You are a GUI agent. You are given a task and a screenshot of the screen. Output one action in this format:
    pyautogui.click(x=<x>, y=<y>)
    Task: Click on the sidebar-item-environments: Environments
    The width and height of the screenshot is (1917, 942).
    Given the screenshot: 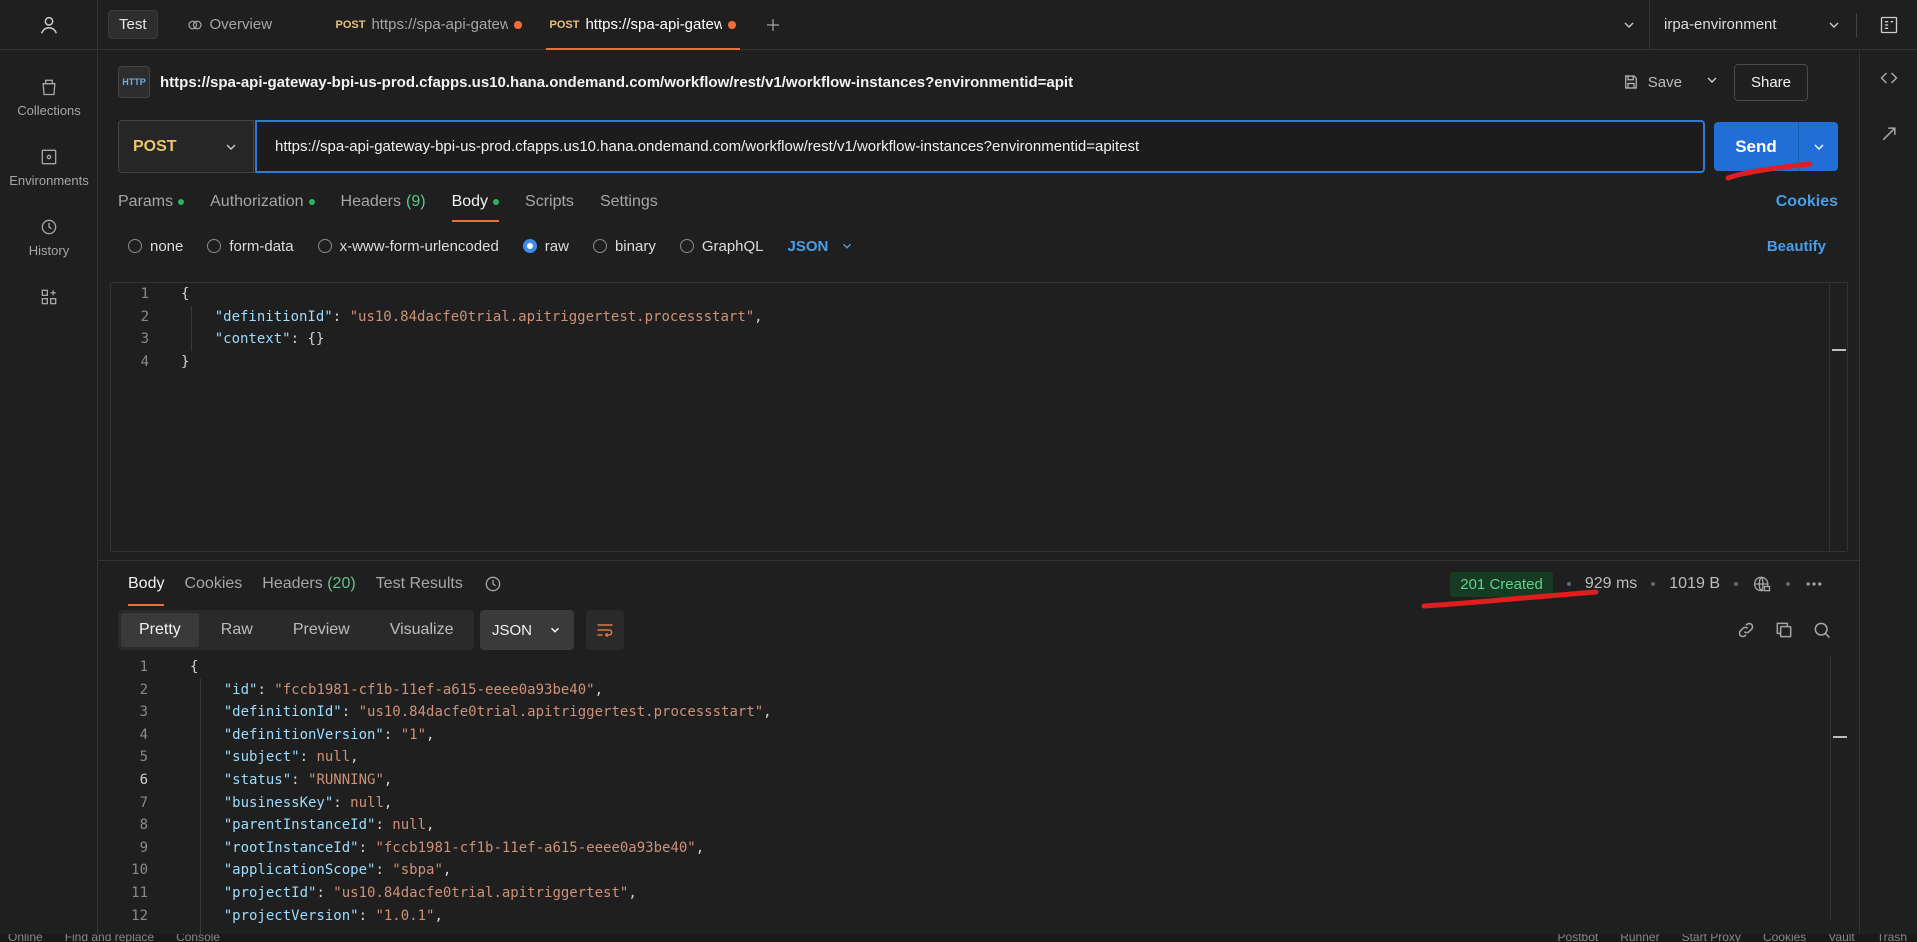 What is the action you would take?
    pyautogui.click(x=49, y=167)
    